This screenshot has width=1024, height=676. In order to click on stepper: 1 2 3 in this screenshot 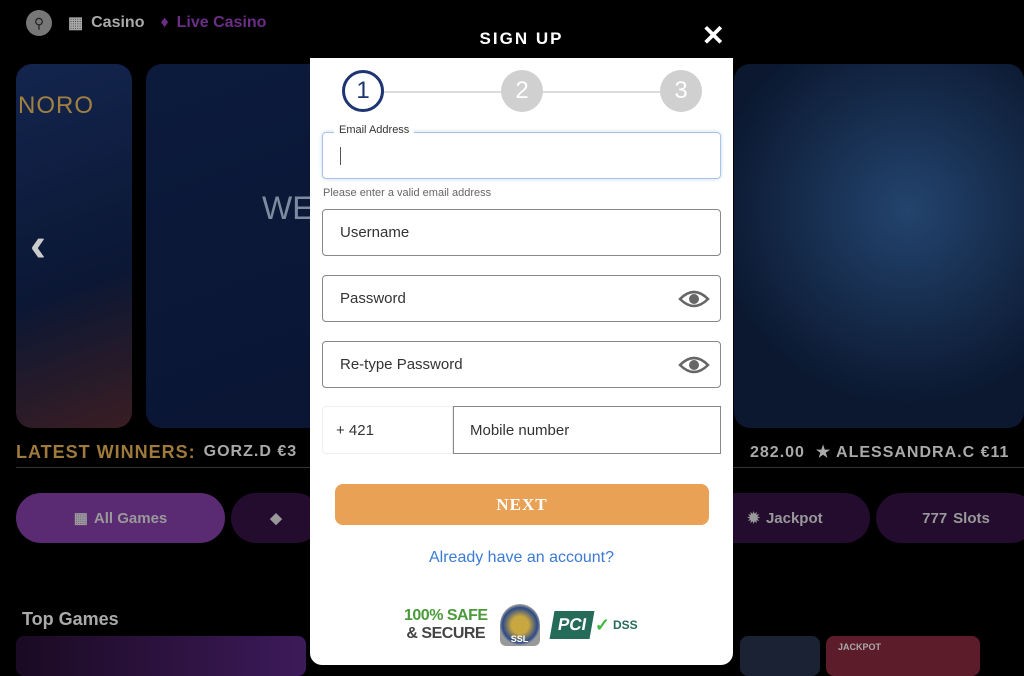, I will do `click(522, 91)`.